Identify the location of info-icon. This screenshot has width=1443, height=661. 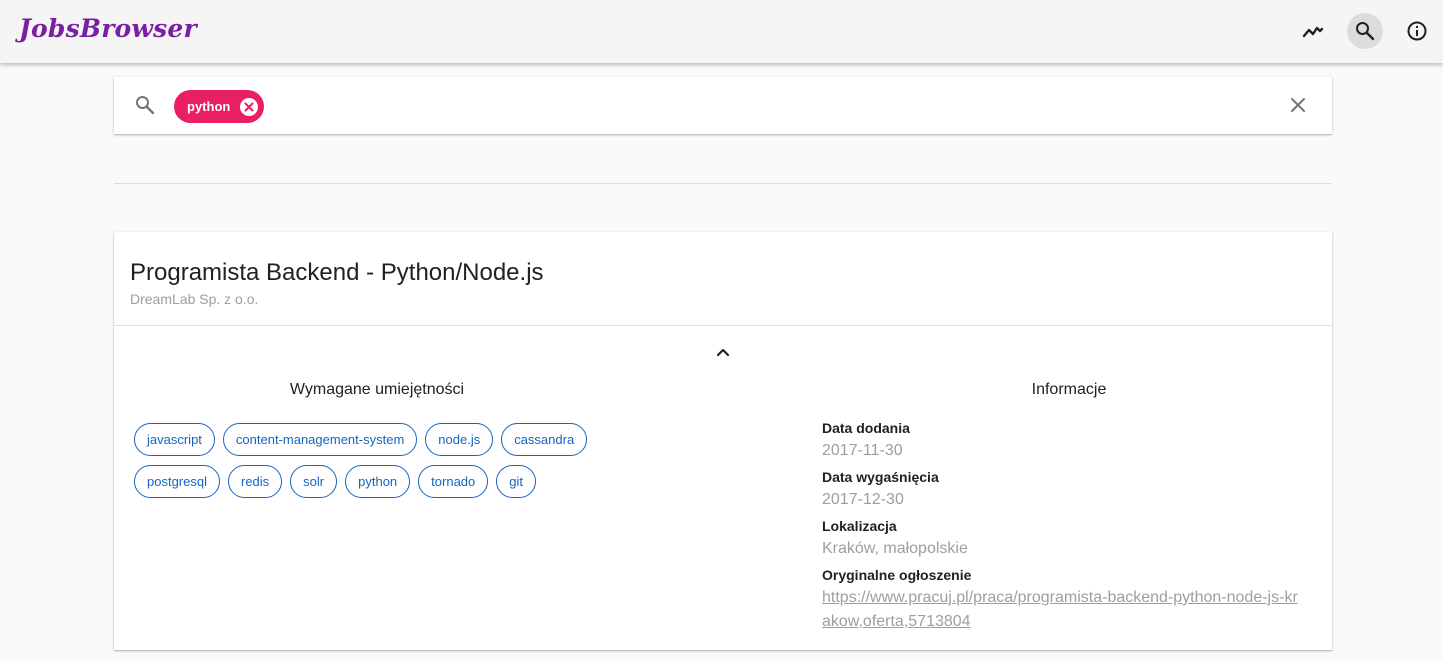
(1417, 31).